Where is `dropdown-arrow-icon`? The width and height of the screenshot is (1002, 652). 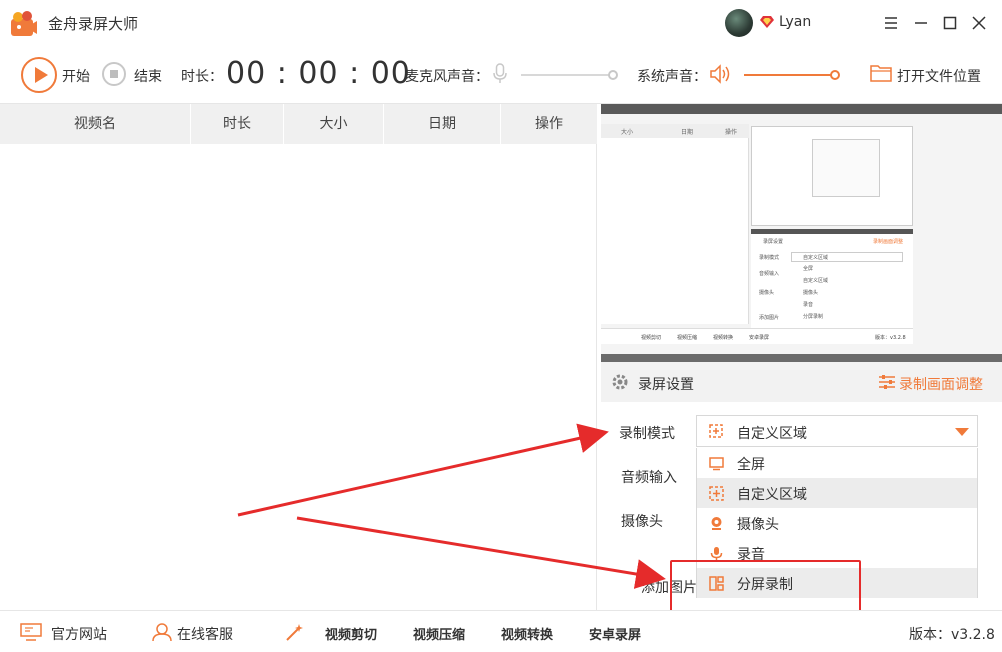
dropdown-arrow-icon is located at coordinates (962, 432).